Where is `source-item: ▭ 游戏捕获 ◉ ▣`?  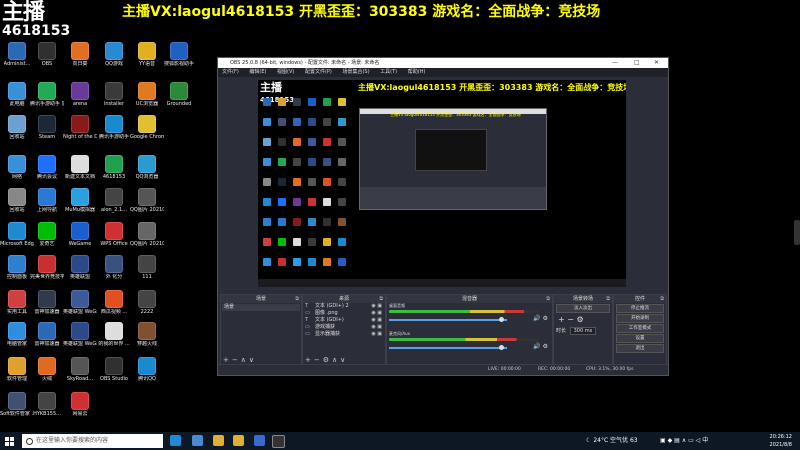 source-item: ▭ 游戏捕获 ◉ ▣ is located at coordinates (344, 327).